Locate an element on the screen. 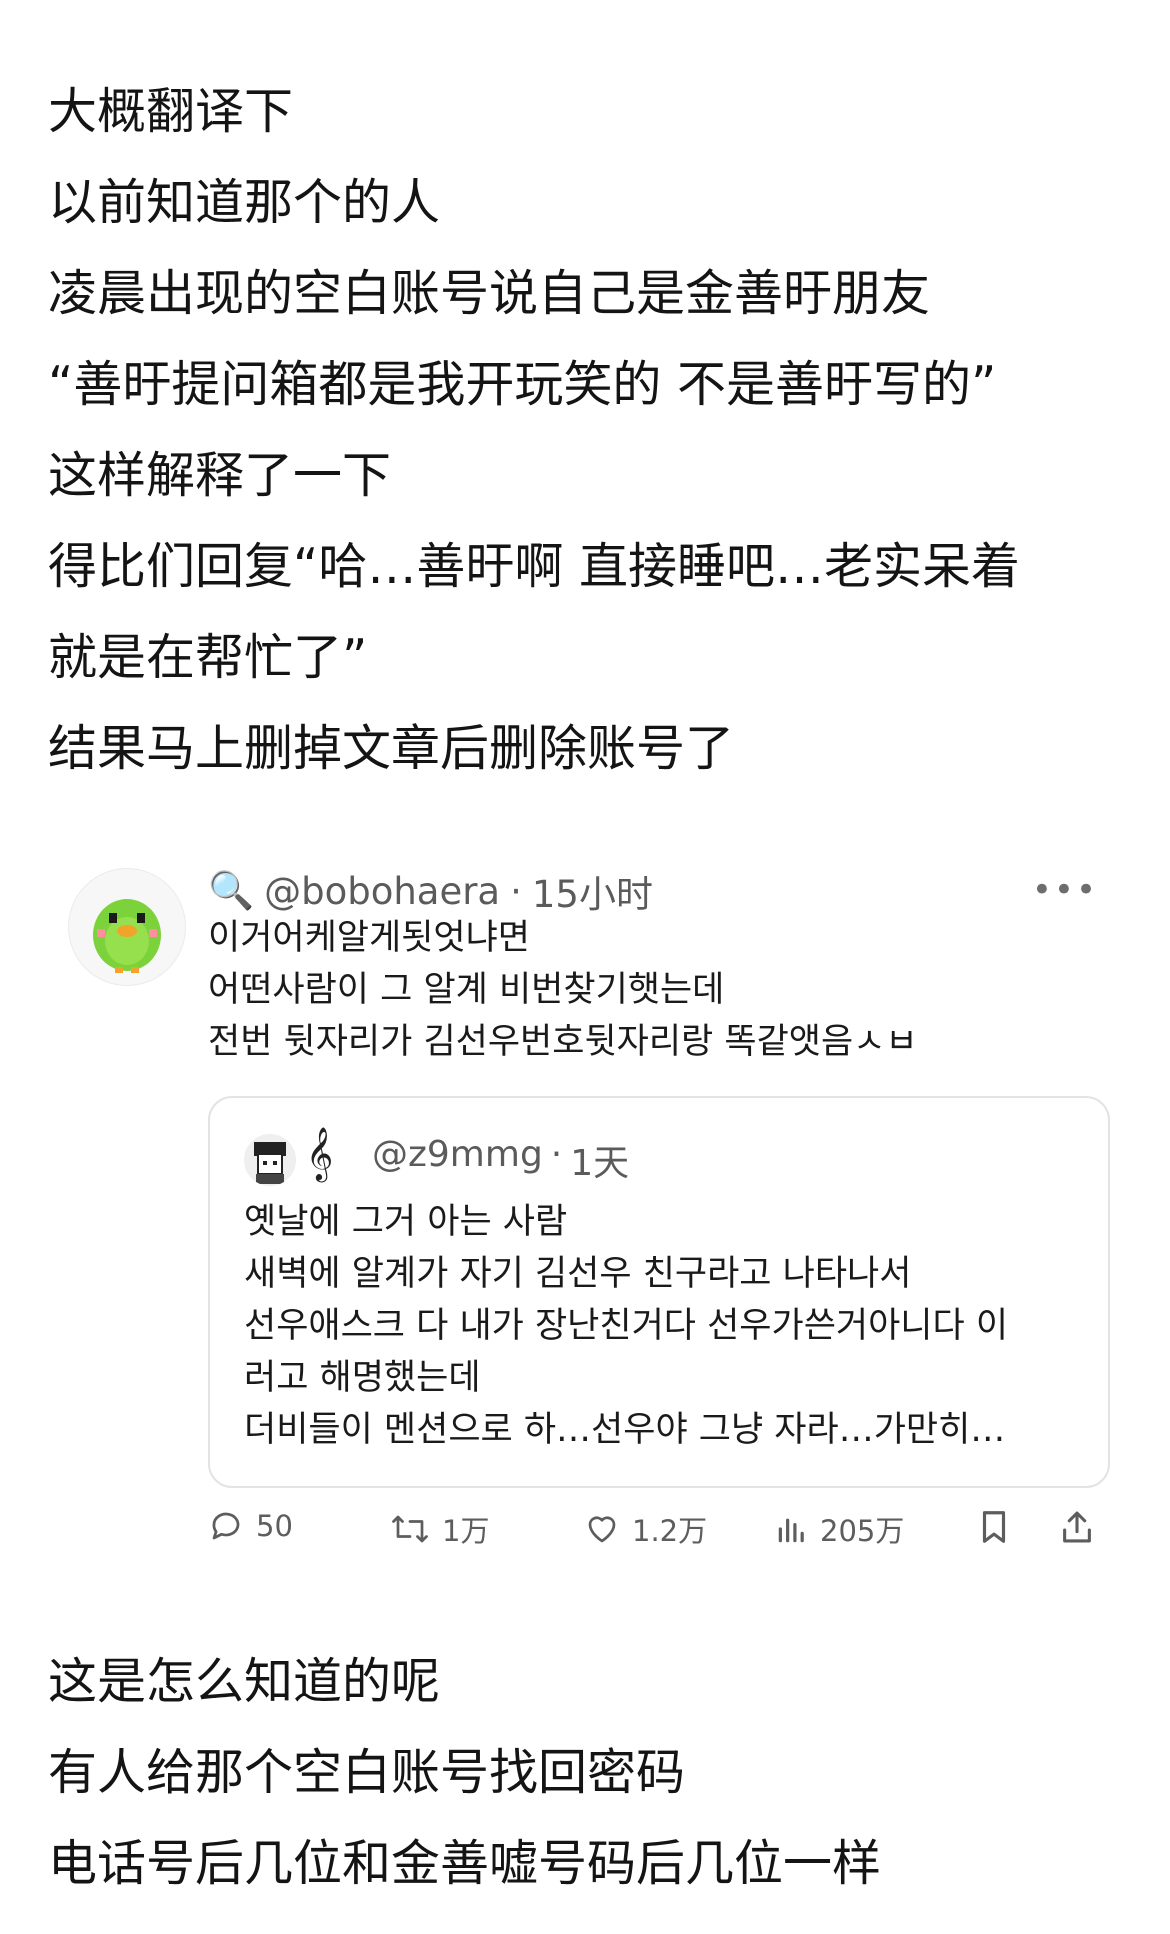  retweet-count: 1万 is located at coordinates (466, 1531).